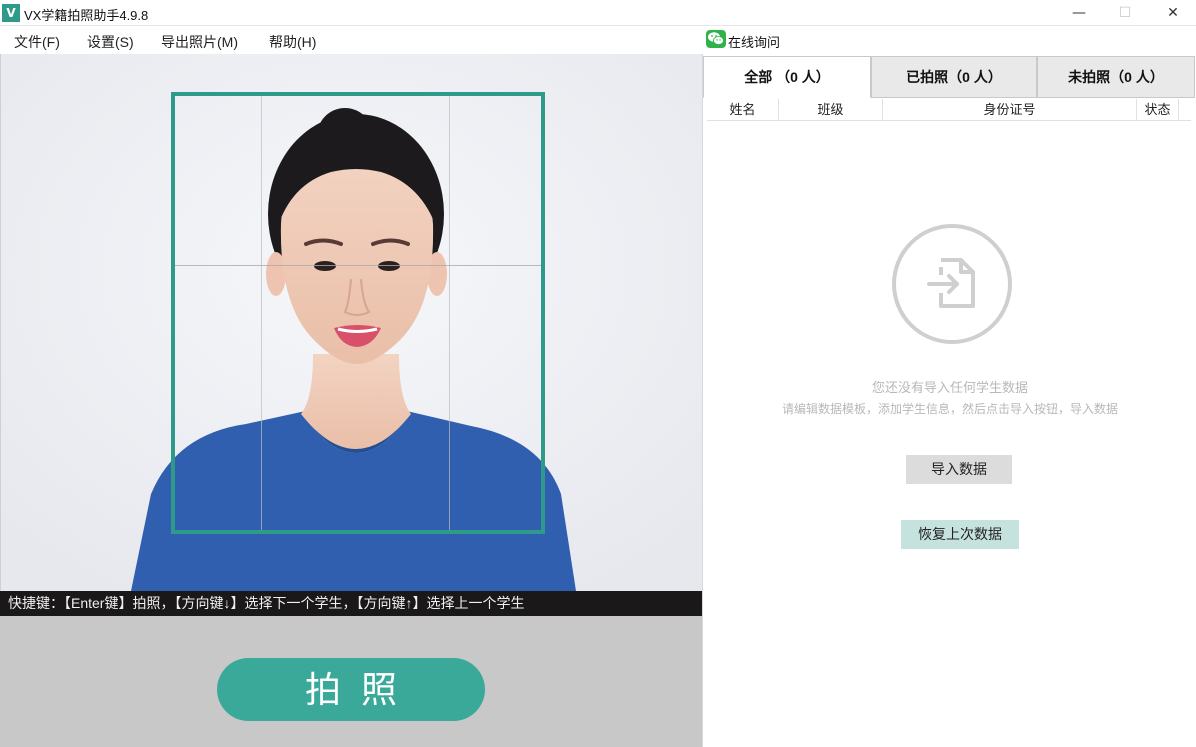  What do you see at coordinates (110, 42) in the screenshot?
I see `menu-settings: 设置(S)` at bounding box center [110, 42].